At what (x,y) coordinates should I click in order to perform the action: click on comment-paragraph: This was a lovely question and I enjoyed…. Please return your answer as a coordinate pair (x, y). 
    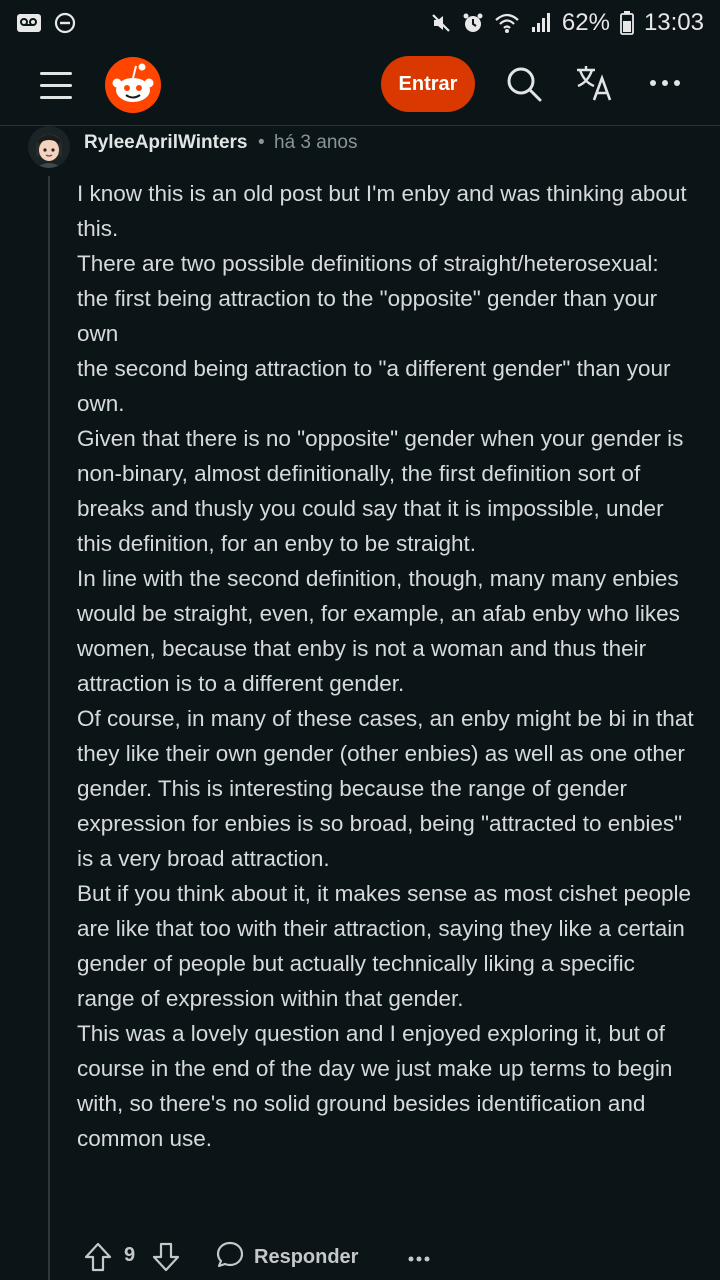
    Looking at the image, I should click on (375, 1086).